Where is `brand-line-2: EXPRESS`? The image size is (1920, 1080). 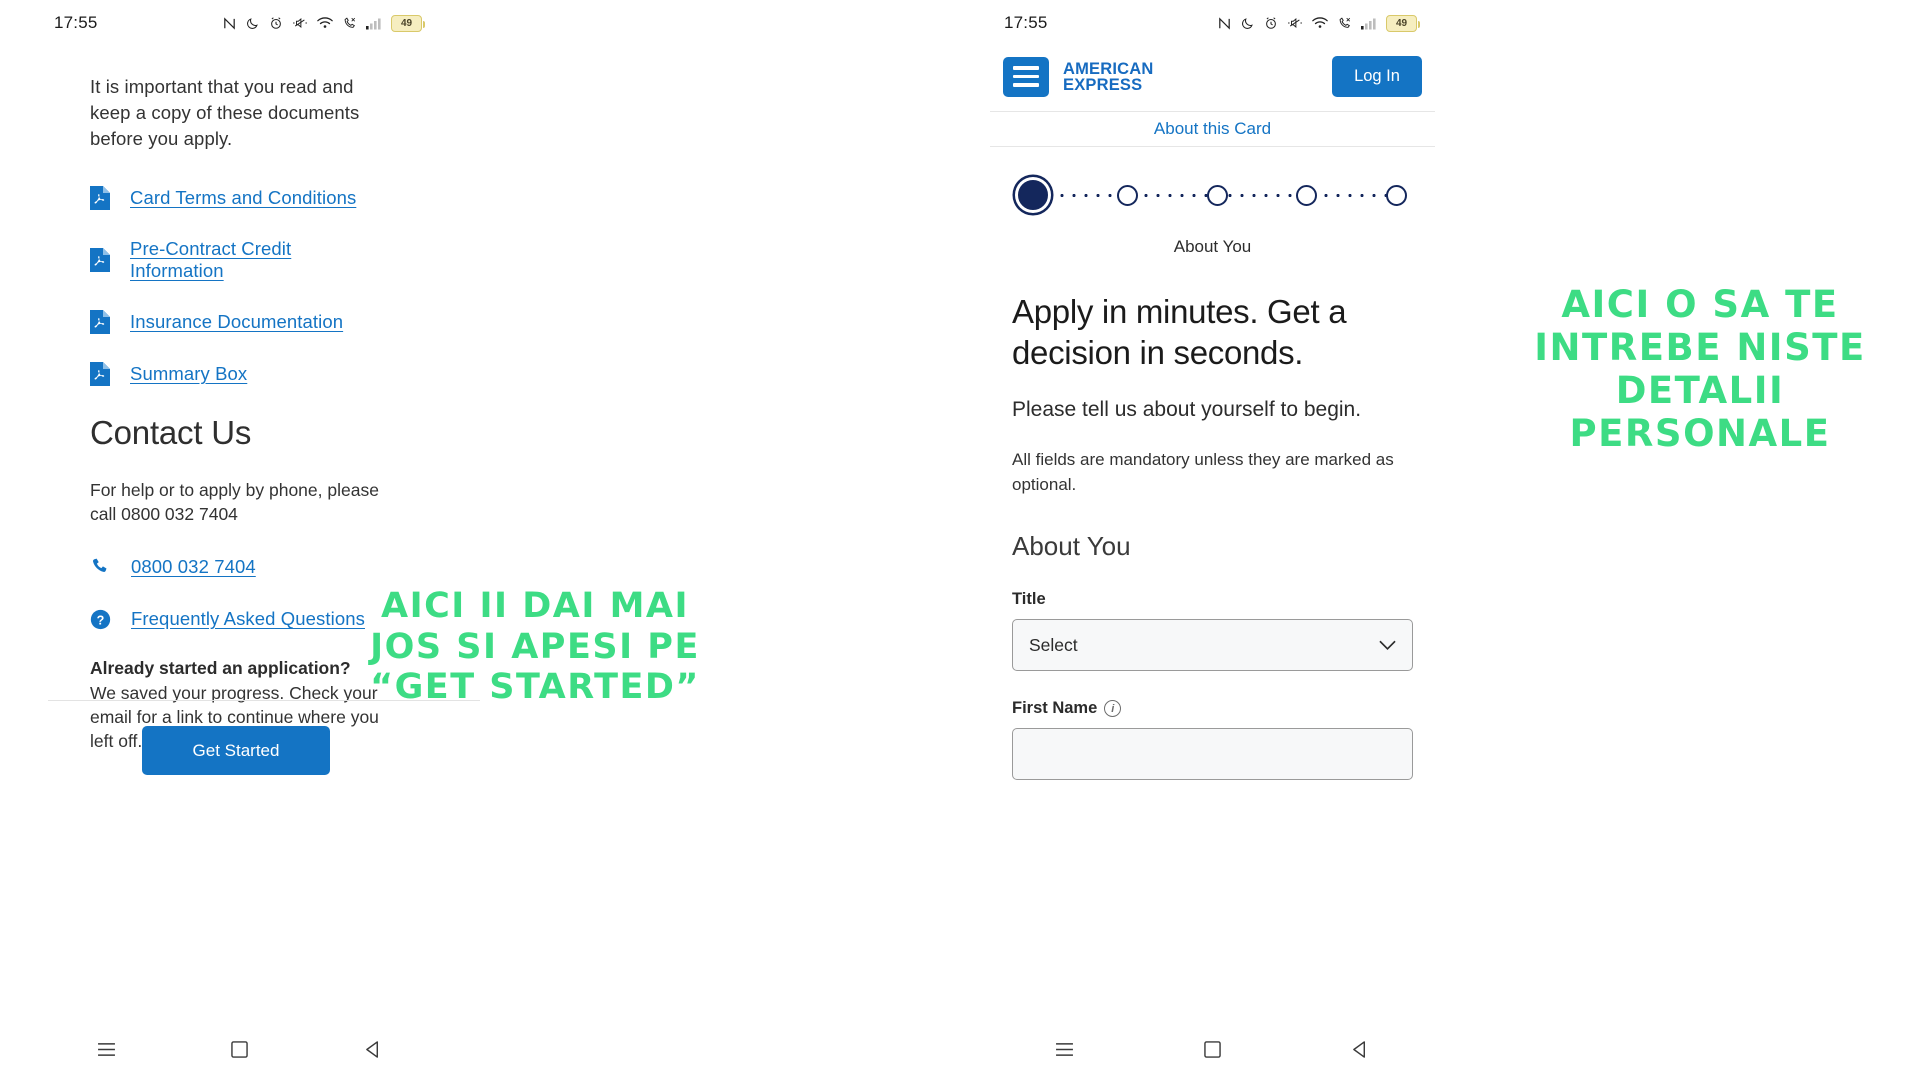
brand-line-2: EXPRESS is located at coordinates (1103, 84).